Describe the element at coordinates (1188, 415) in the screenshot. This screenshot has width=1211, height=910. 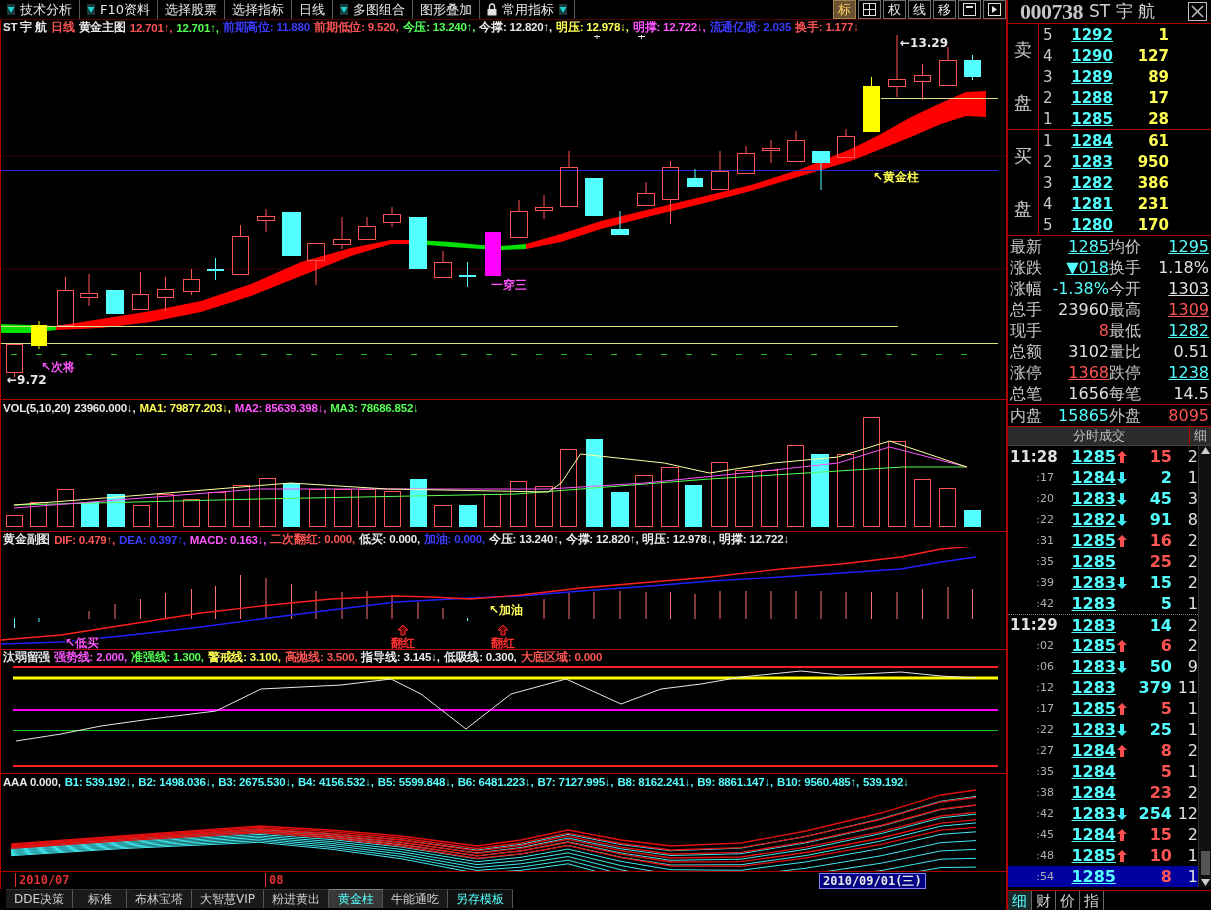
I see `quote-value: 8095` at that location.